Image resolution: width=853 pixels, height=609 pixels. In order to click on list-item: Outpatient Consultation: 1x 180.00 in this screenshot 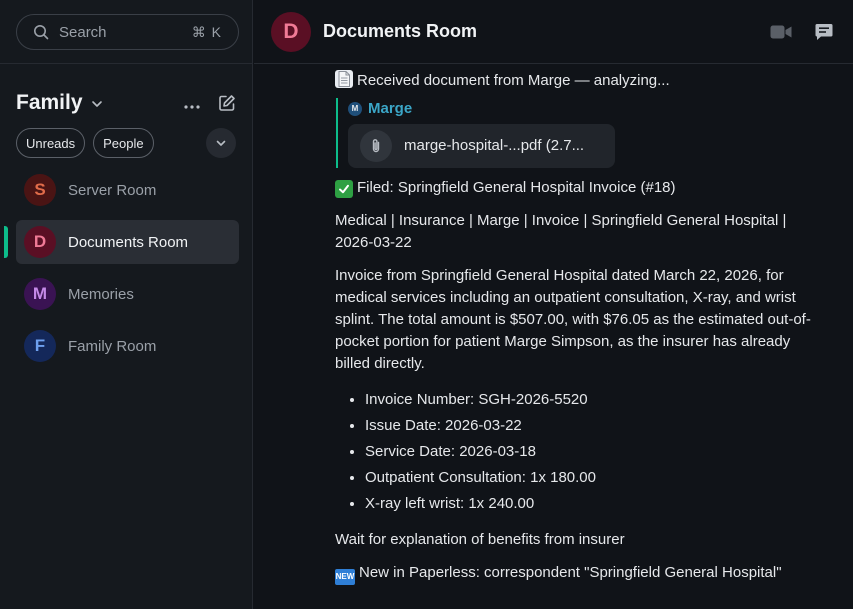, I will do `click(592, 478)`.